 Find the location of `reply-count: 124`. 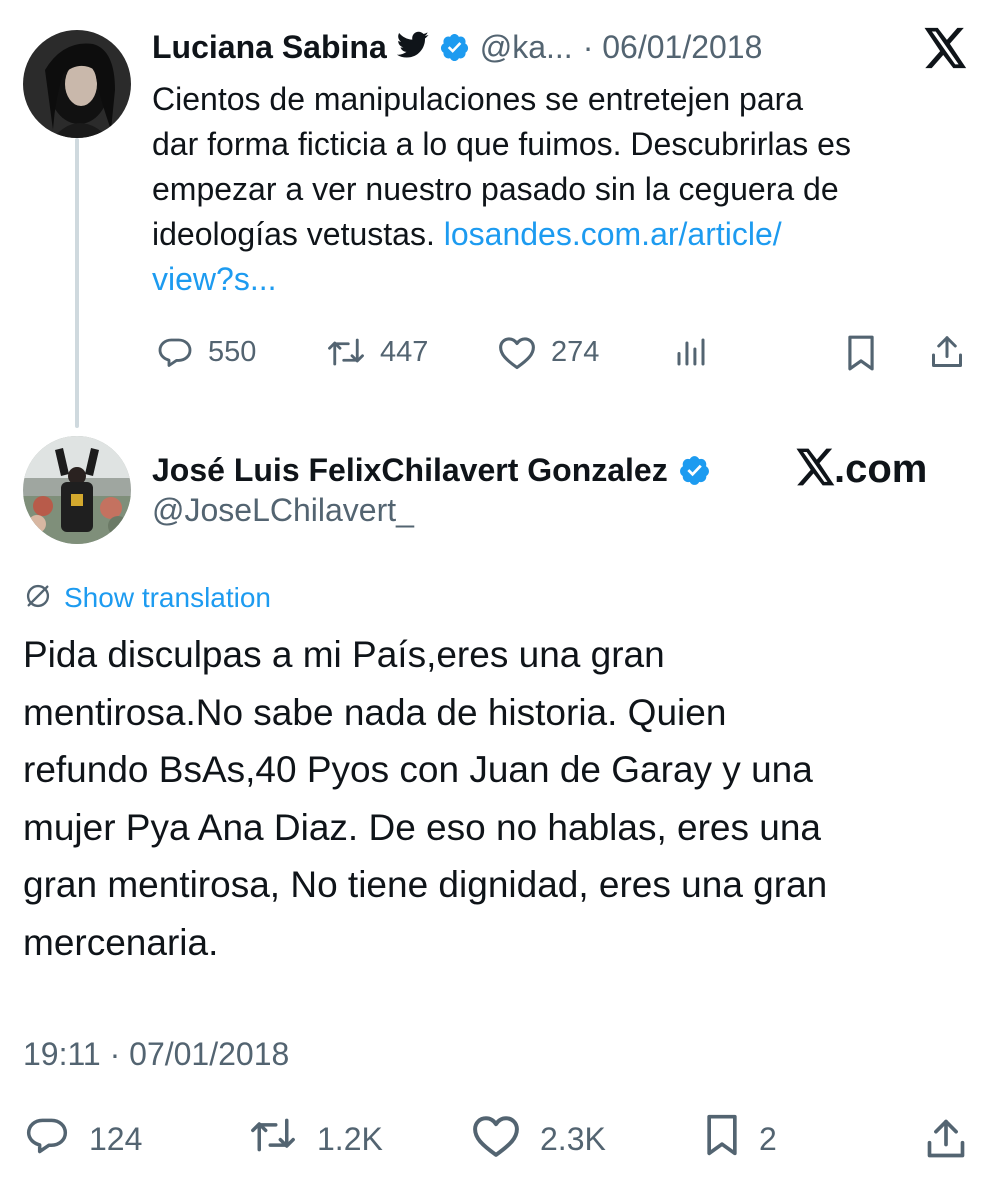

reply-count: 124 is located at coordinates (116, 1138).